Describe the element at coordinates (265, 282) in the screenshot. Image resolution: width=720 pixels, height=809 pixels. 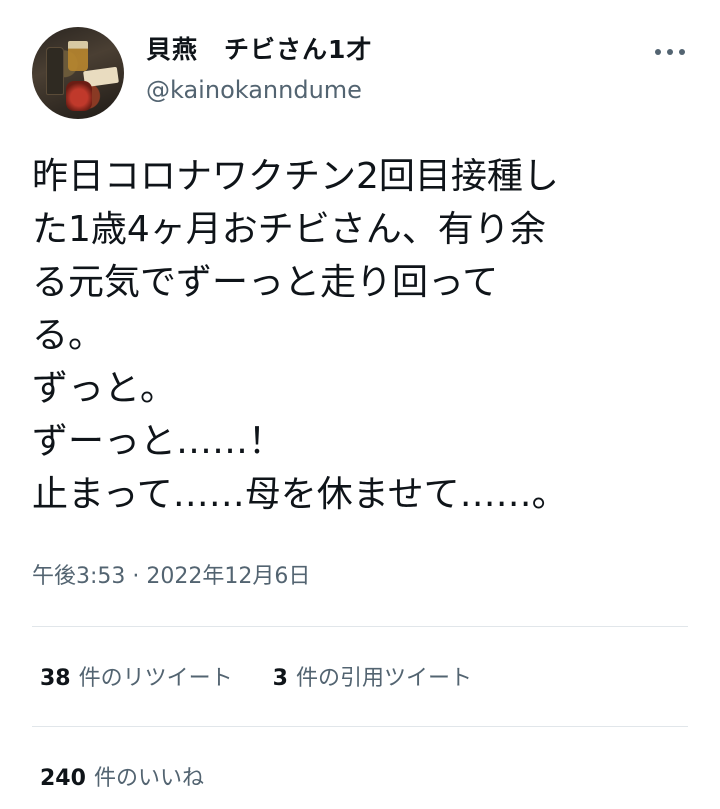
I see `tweet-text-line: る元気でずーっと走り回って` at that location.